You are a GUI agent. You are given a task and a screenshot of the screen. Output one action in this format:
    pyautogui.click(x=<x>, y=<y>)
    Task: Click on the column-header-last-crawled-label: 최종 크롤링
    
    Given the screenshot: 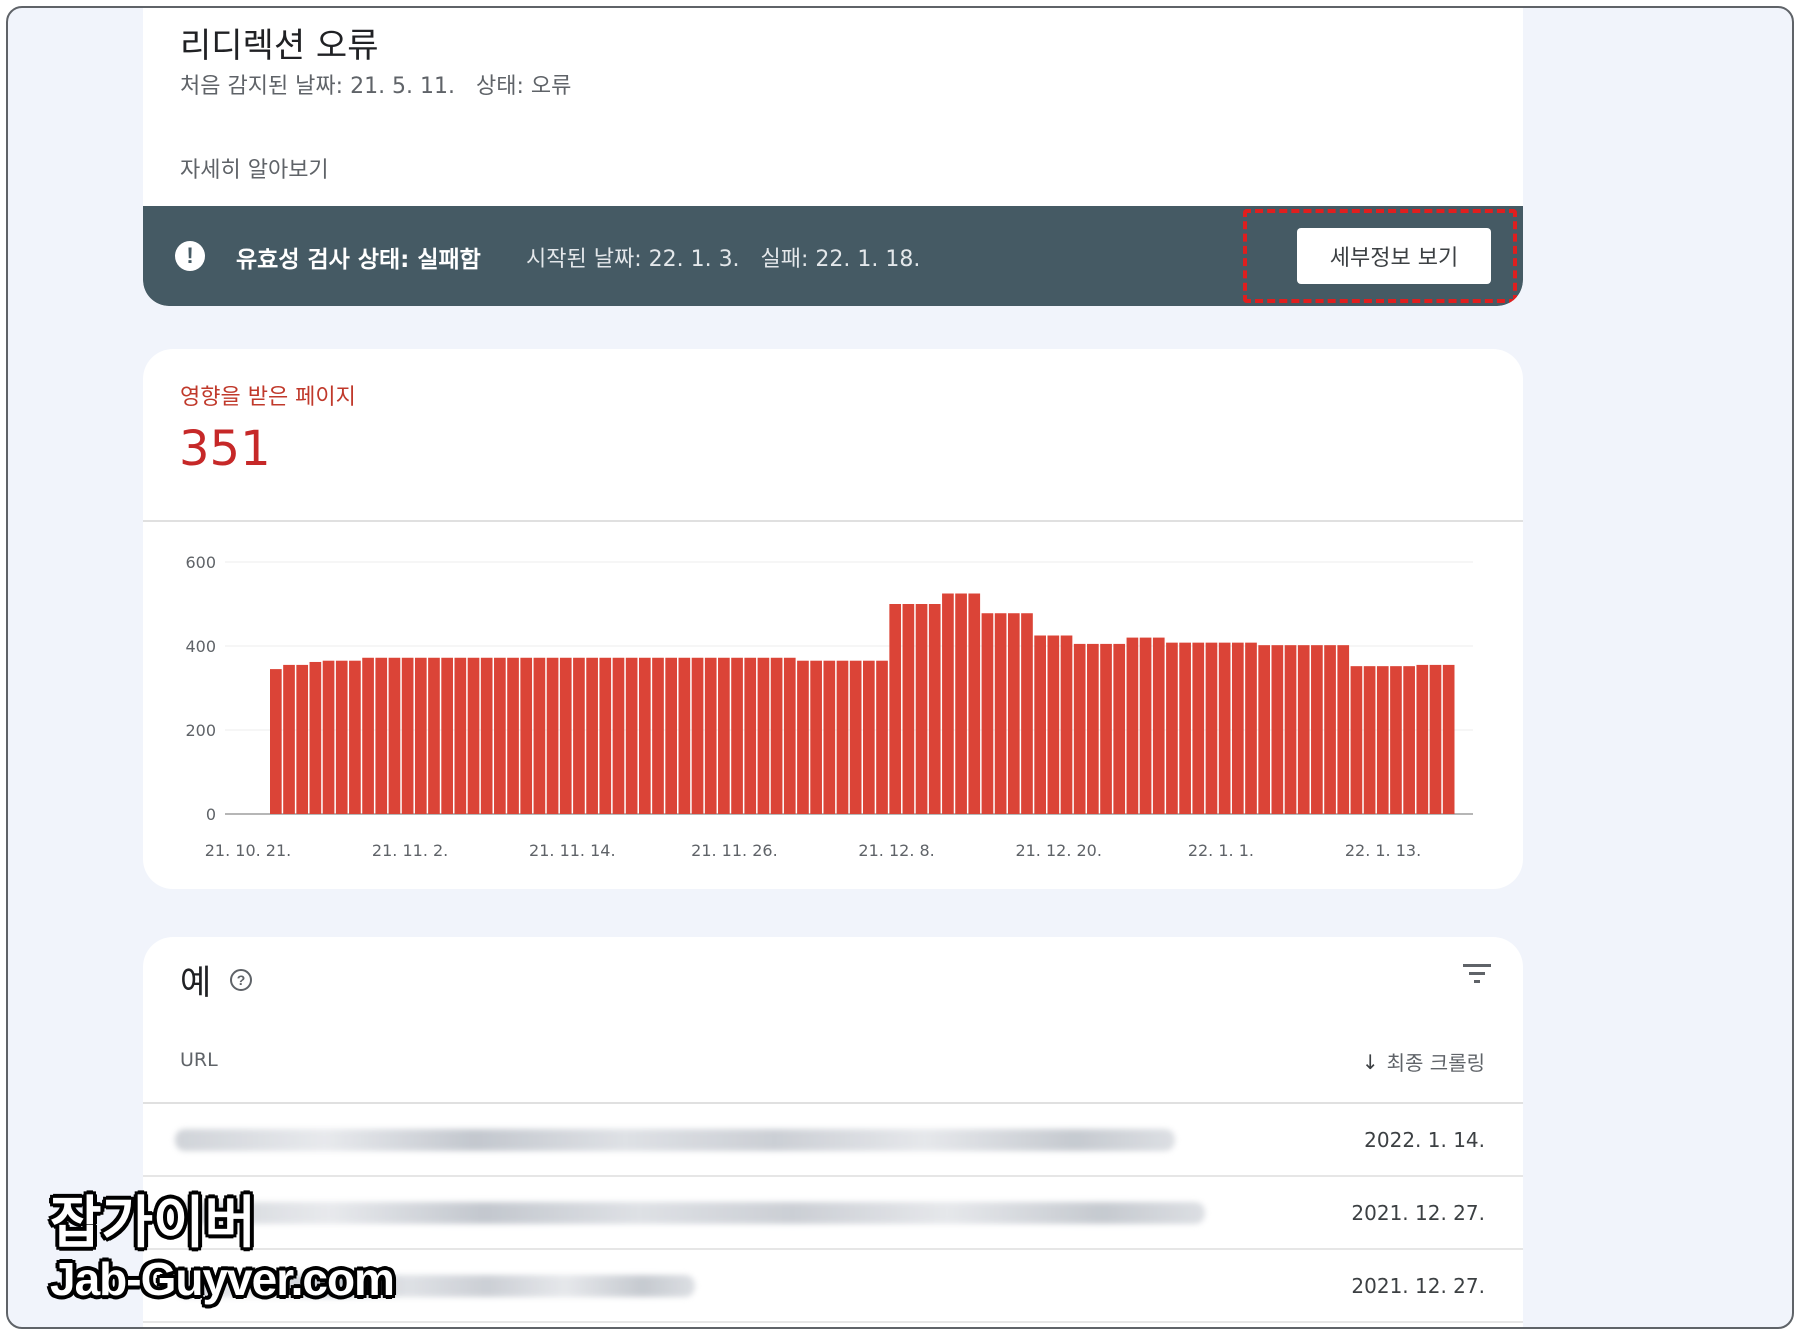 What is the action you would take?
    pyautogui.click(x=1435, y=1063)
    